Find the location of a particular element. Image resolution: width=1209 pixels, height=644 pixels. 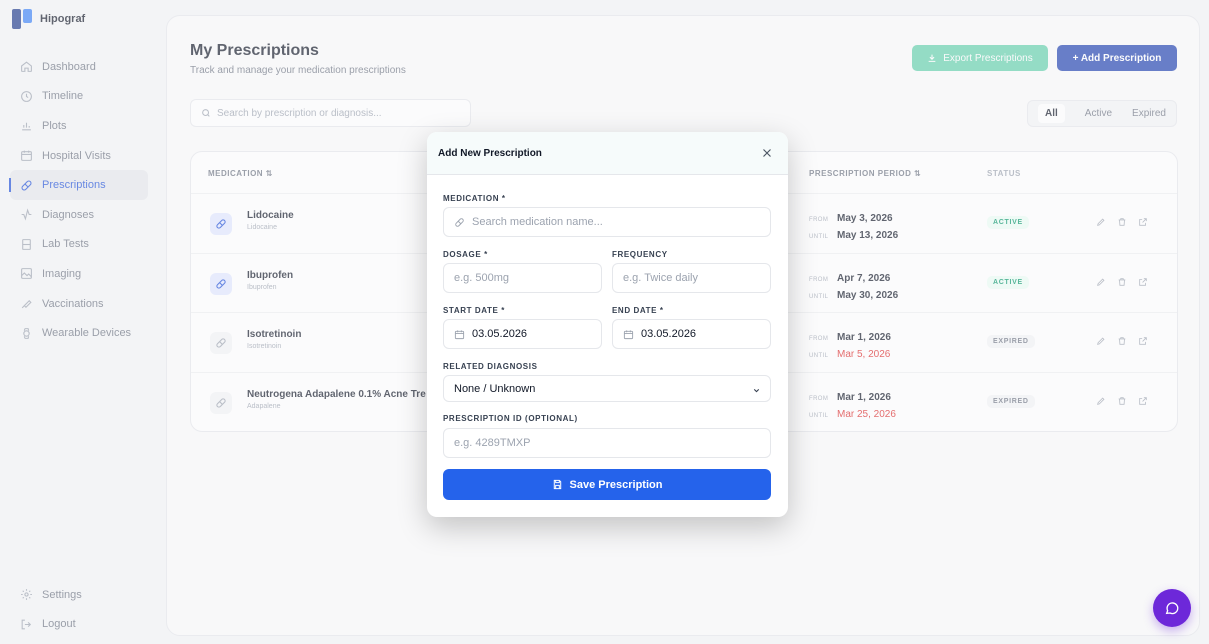

chat-button is located at coordinates (1172, 608).